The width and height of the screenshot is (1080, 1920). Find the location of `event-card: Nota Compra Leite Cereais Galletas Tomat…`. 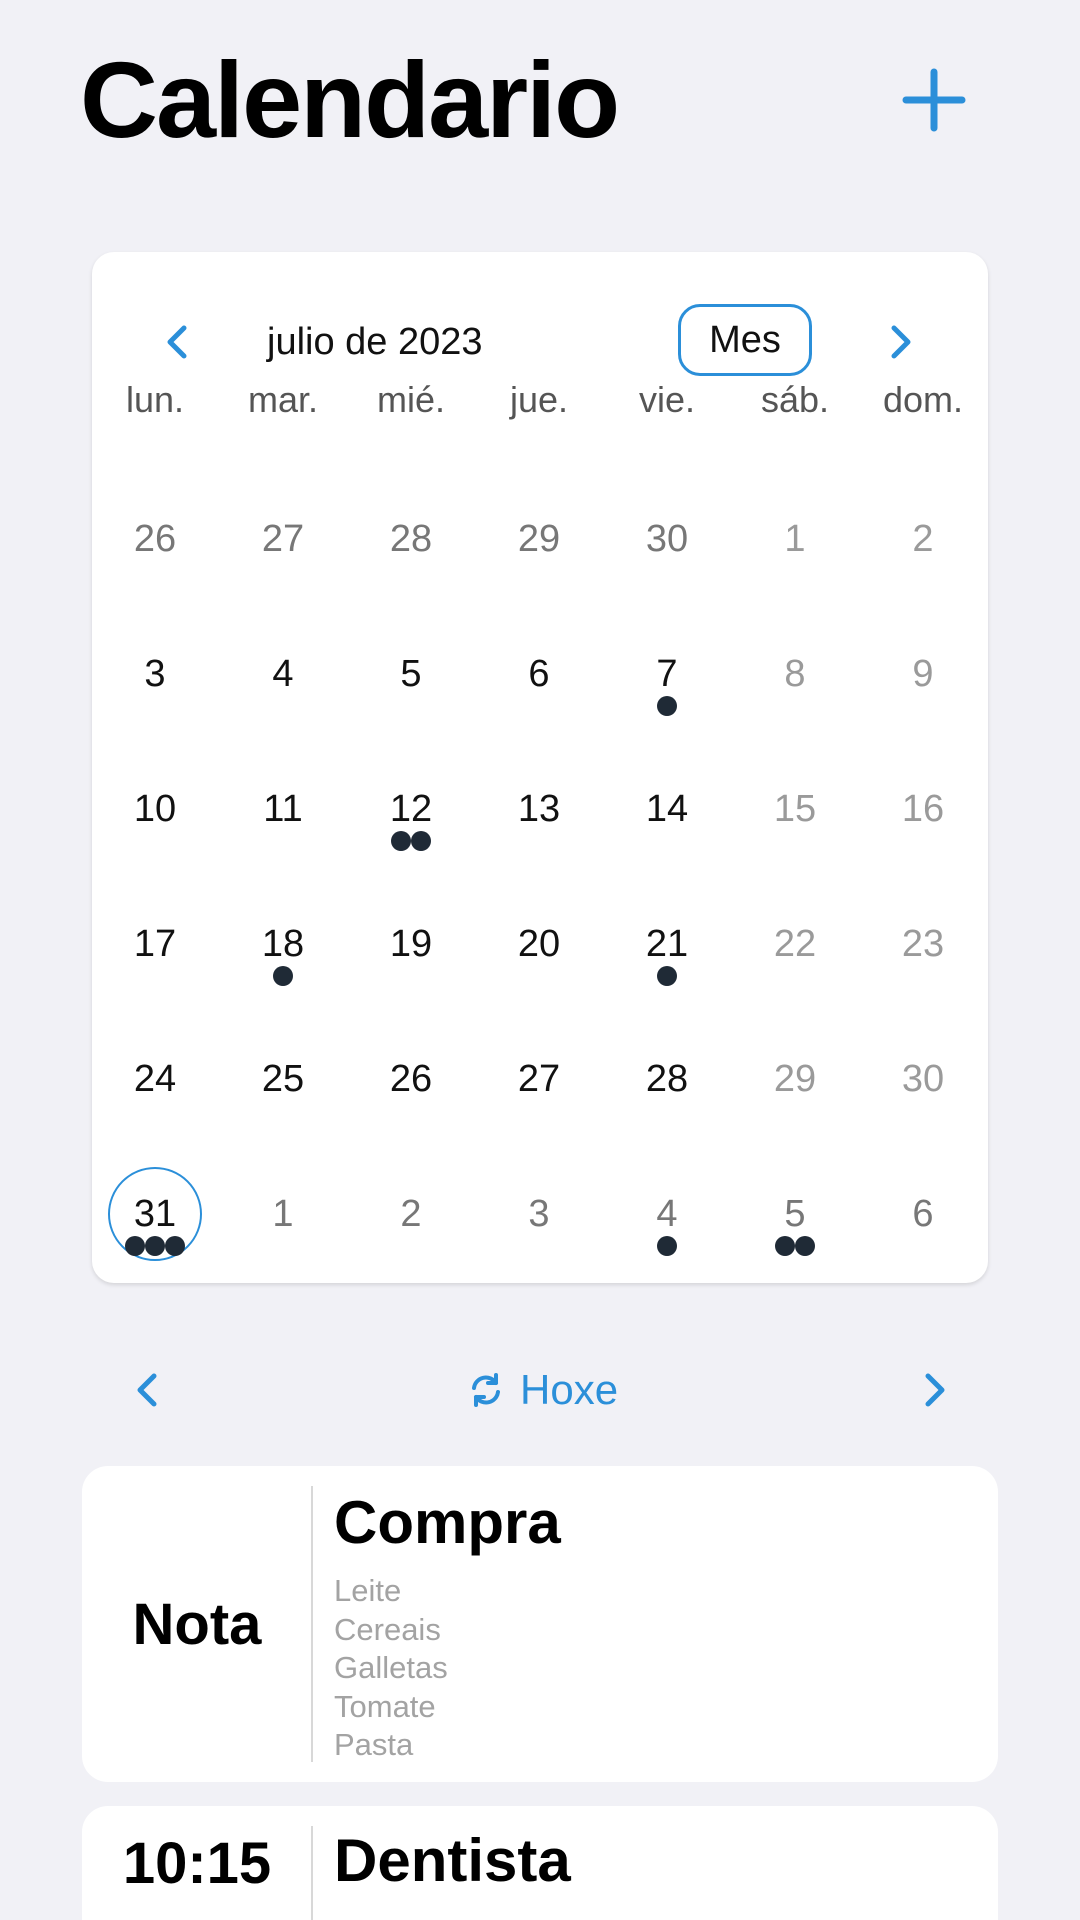

event-card: Nota Compra Leite Cereais Galletas Tomat… is located at coordinates (540, 1624).